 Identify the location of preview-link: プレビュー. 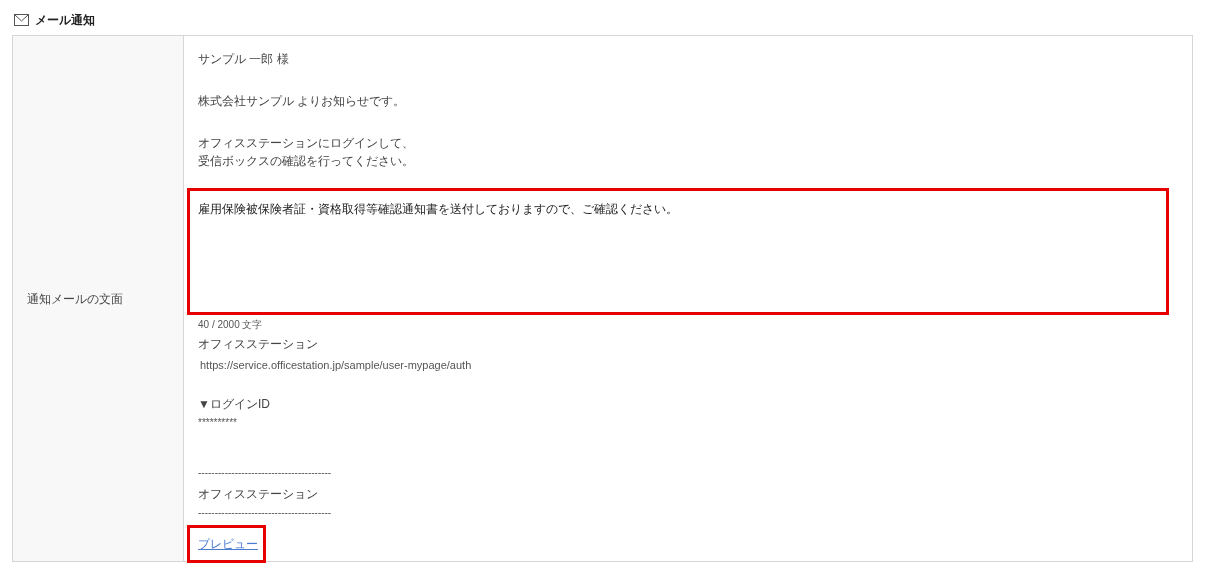
(226, 544).